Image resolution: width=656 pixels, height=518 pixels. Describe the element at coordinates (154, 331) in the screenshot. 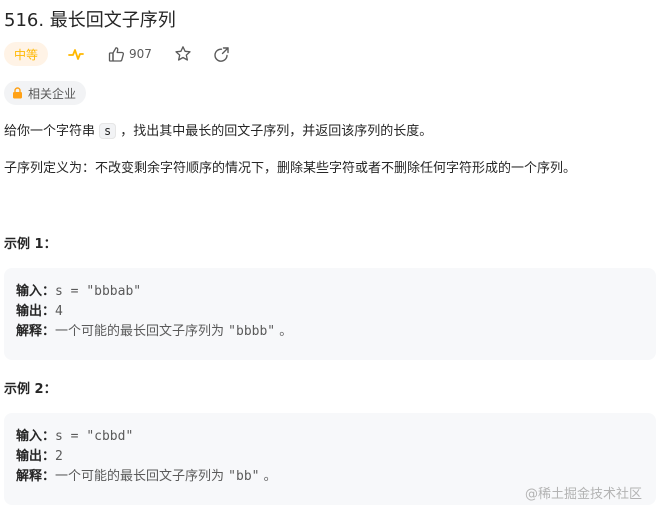

I see `example-1-explanation: 解释：一个可能的最长回文子序列为 "bbbb" 。` at that location.